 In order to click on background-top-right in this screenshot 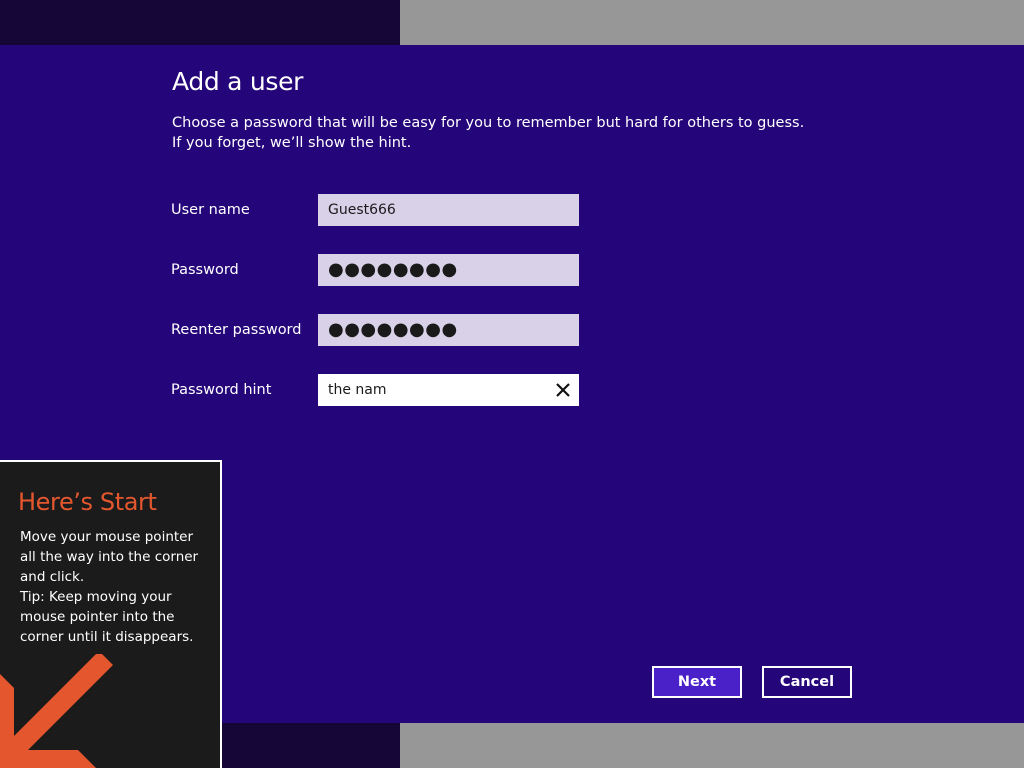, I will do `click(712, 22)`.